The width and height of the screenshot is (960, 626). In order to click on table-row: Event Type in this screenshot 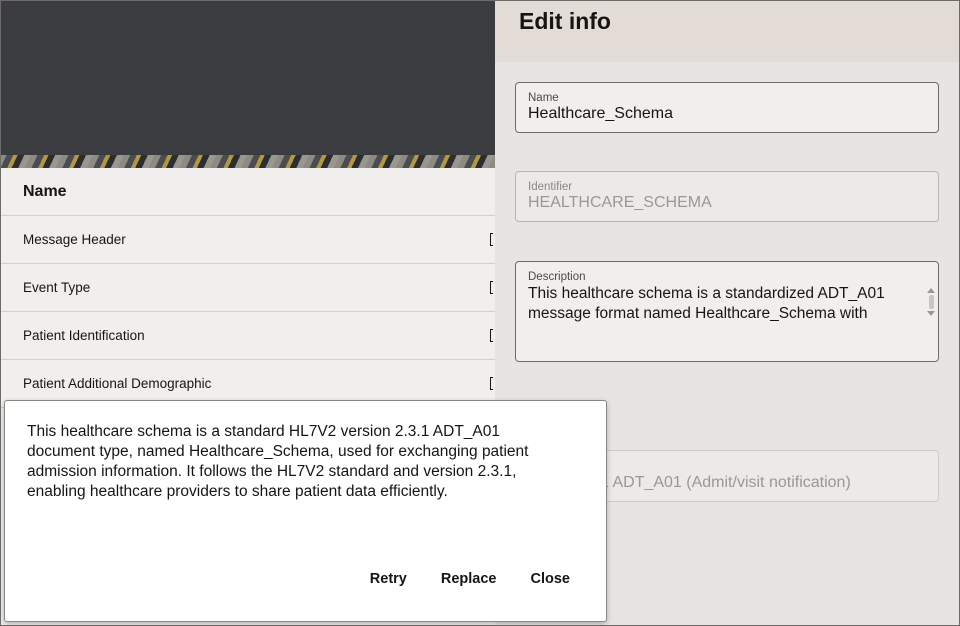, I will do `click(247, 288)`.